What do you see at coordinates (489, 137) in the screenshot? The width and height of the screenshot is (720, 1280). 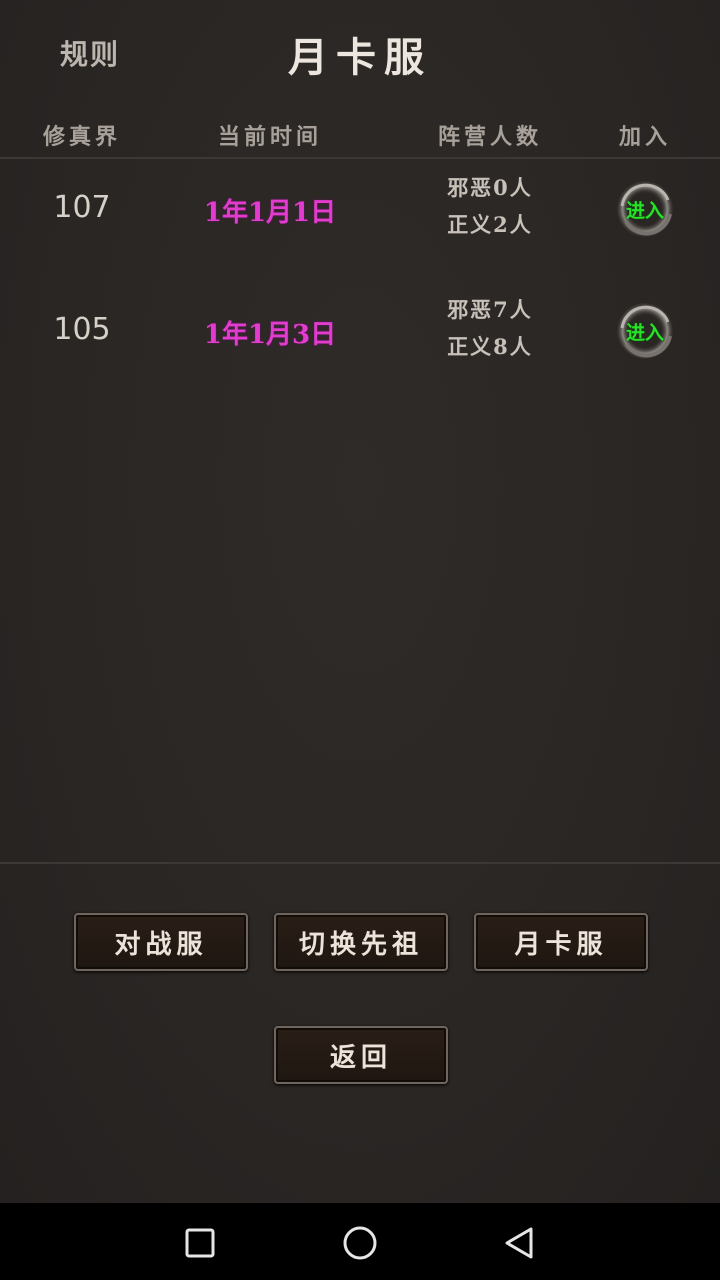 I see `column-header-faction-count: 阵营人数` at bounding box center [489, 137].